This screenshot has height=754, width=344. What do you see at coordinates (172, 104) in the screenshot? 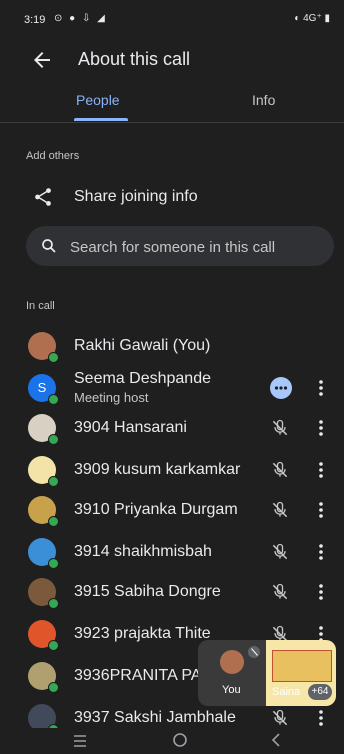
I see `tab-bar: People Info` at bounding box center [172, 104].